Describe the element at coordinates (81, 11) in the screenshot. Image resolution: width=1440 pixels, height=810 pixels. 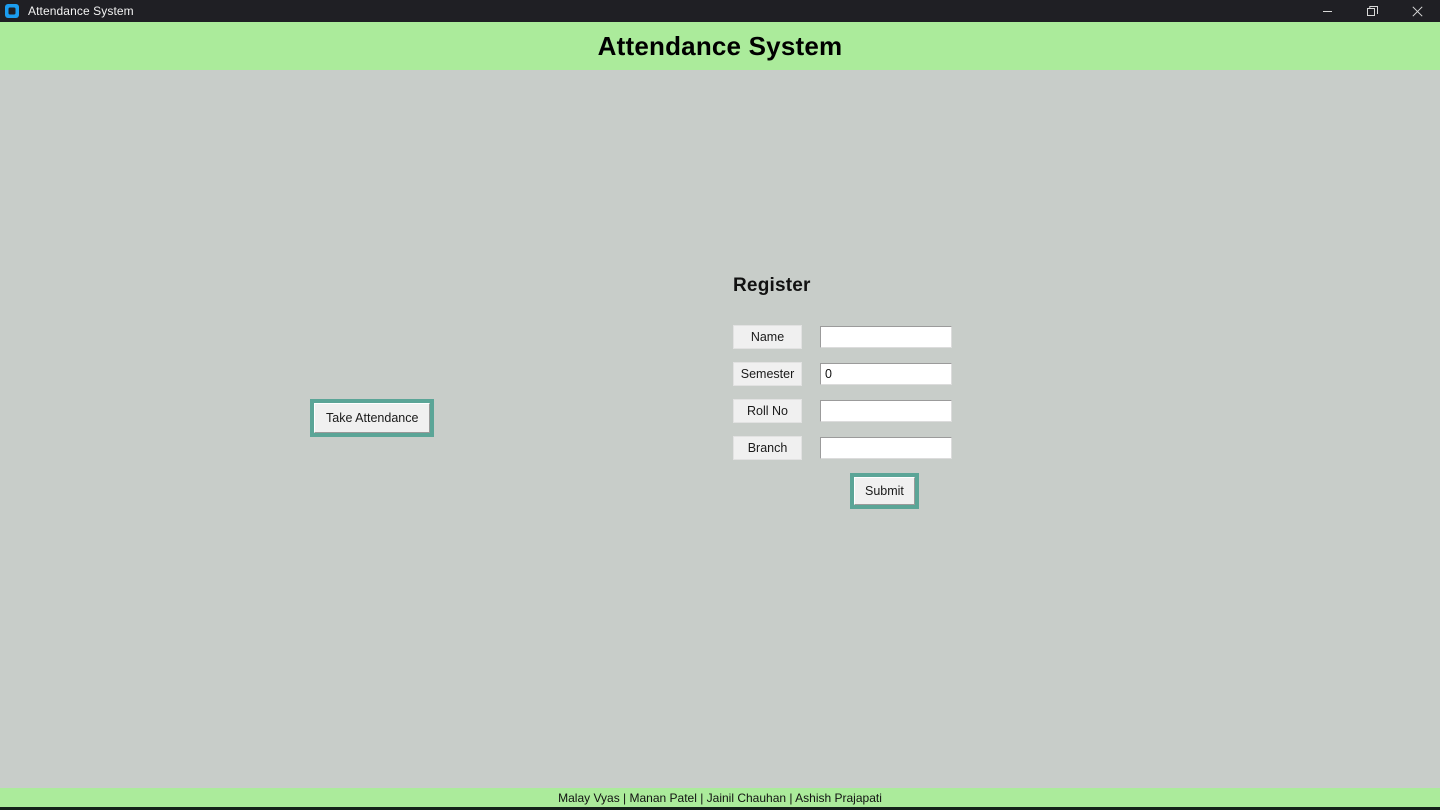
I see `window-title: Attendance System` at that location.